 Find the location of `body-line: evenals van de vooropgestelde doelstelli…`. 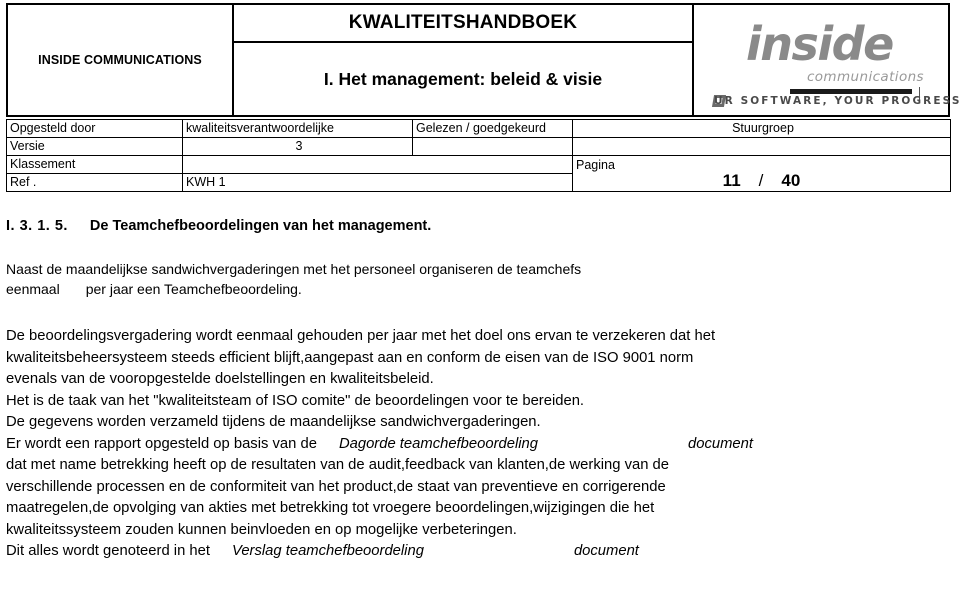

body-line: evenals van de vooropgestelde doelstelli… is located at coordinates (220, 379).